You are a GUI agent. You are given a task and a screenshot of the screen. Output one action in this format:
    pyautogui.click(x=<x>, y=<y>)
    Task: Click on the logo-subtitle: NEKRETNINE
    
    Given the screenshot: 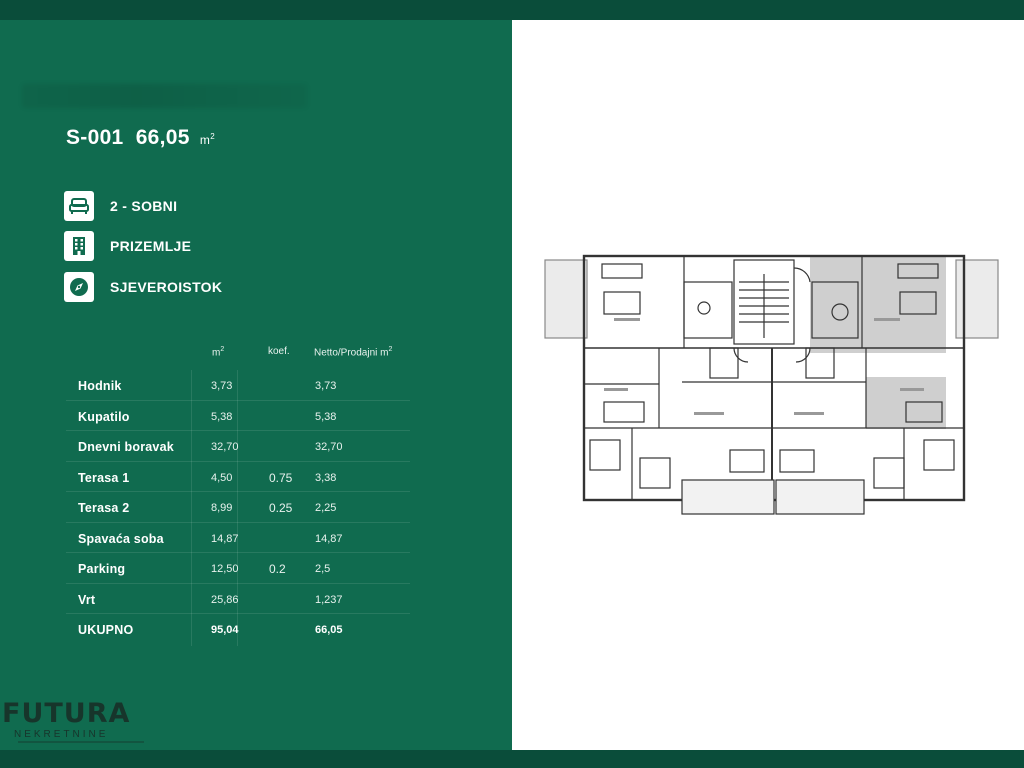 What is the action you would take?
    pyautogui.click(x=61, y=734)
    